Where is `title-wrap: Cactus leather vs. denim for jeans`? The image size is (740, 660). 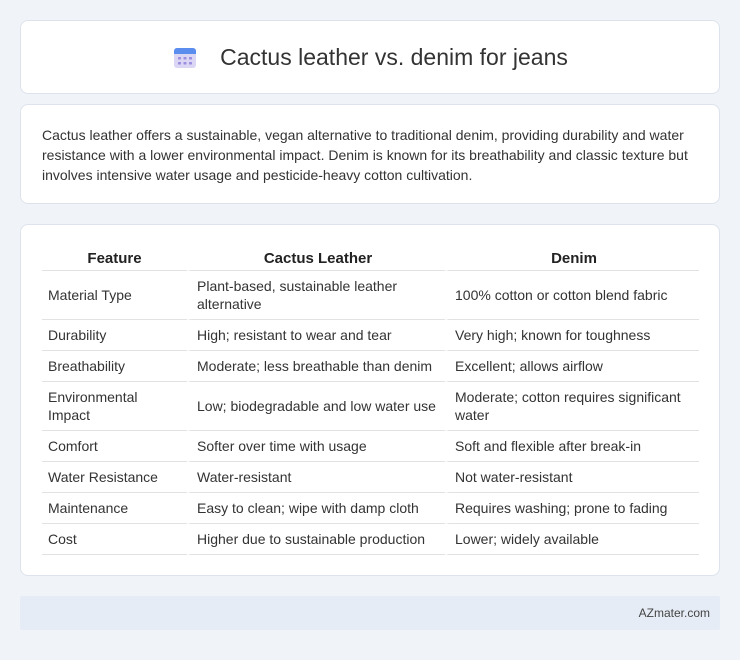 title-wrap: Cactus leather vs. denim for jeans is located at coordinates (370, 57).